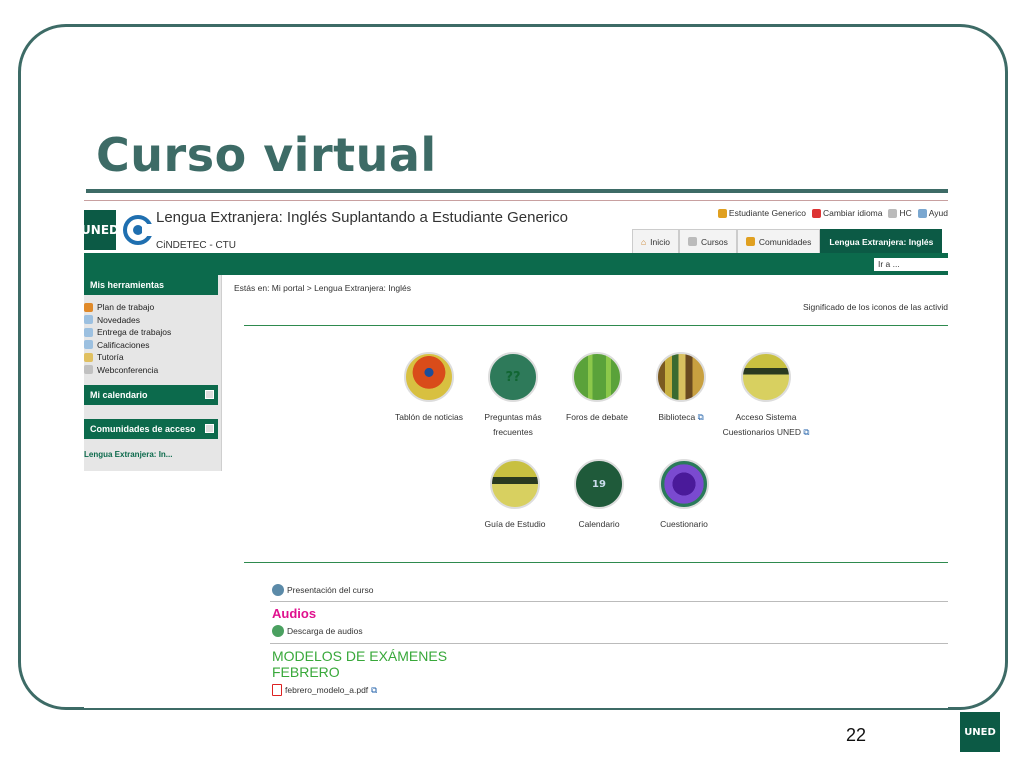  I want to click on slide-title: Curso virtual, so click(266, 155).